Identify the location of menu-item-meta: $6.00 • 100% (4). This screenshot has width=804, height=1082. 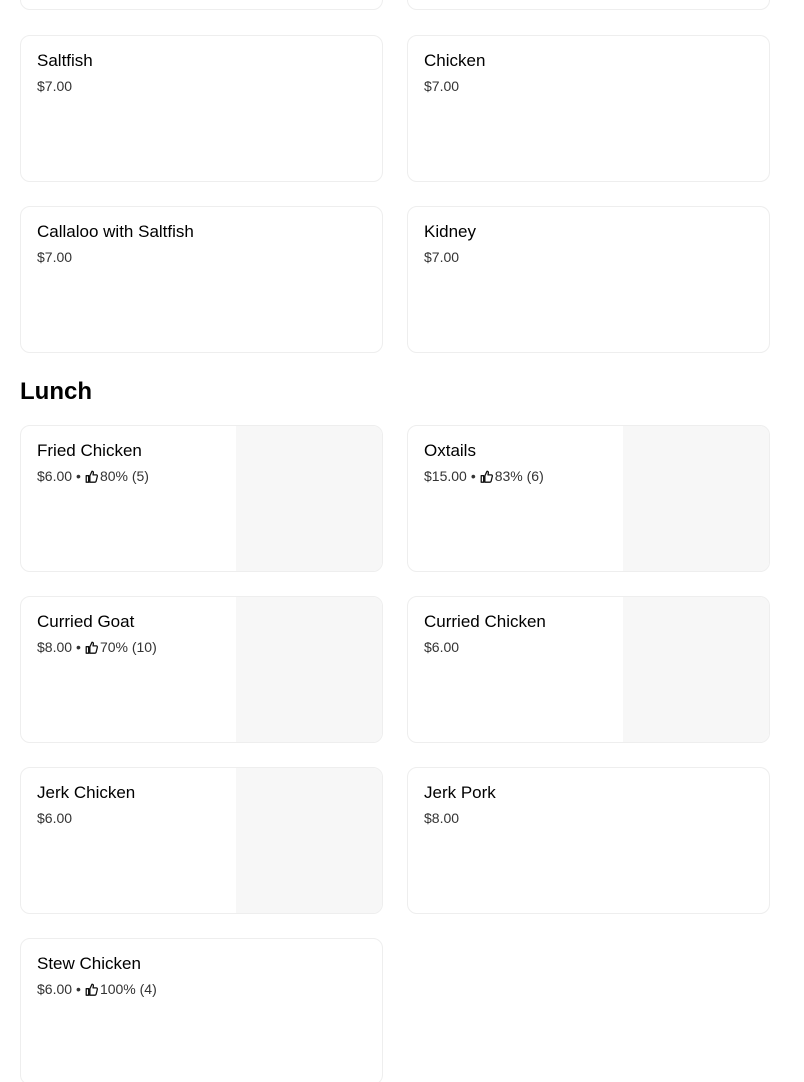
(97, 989).